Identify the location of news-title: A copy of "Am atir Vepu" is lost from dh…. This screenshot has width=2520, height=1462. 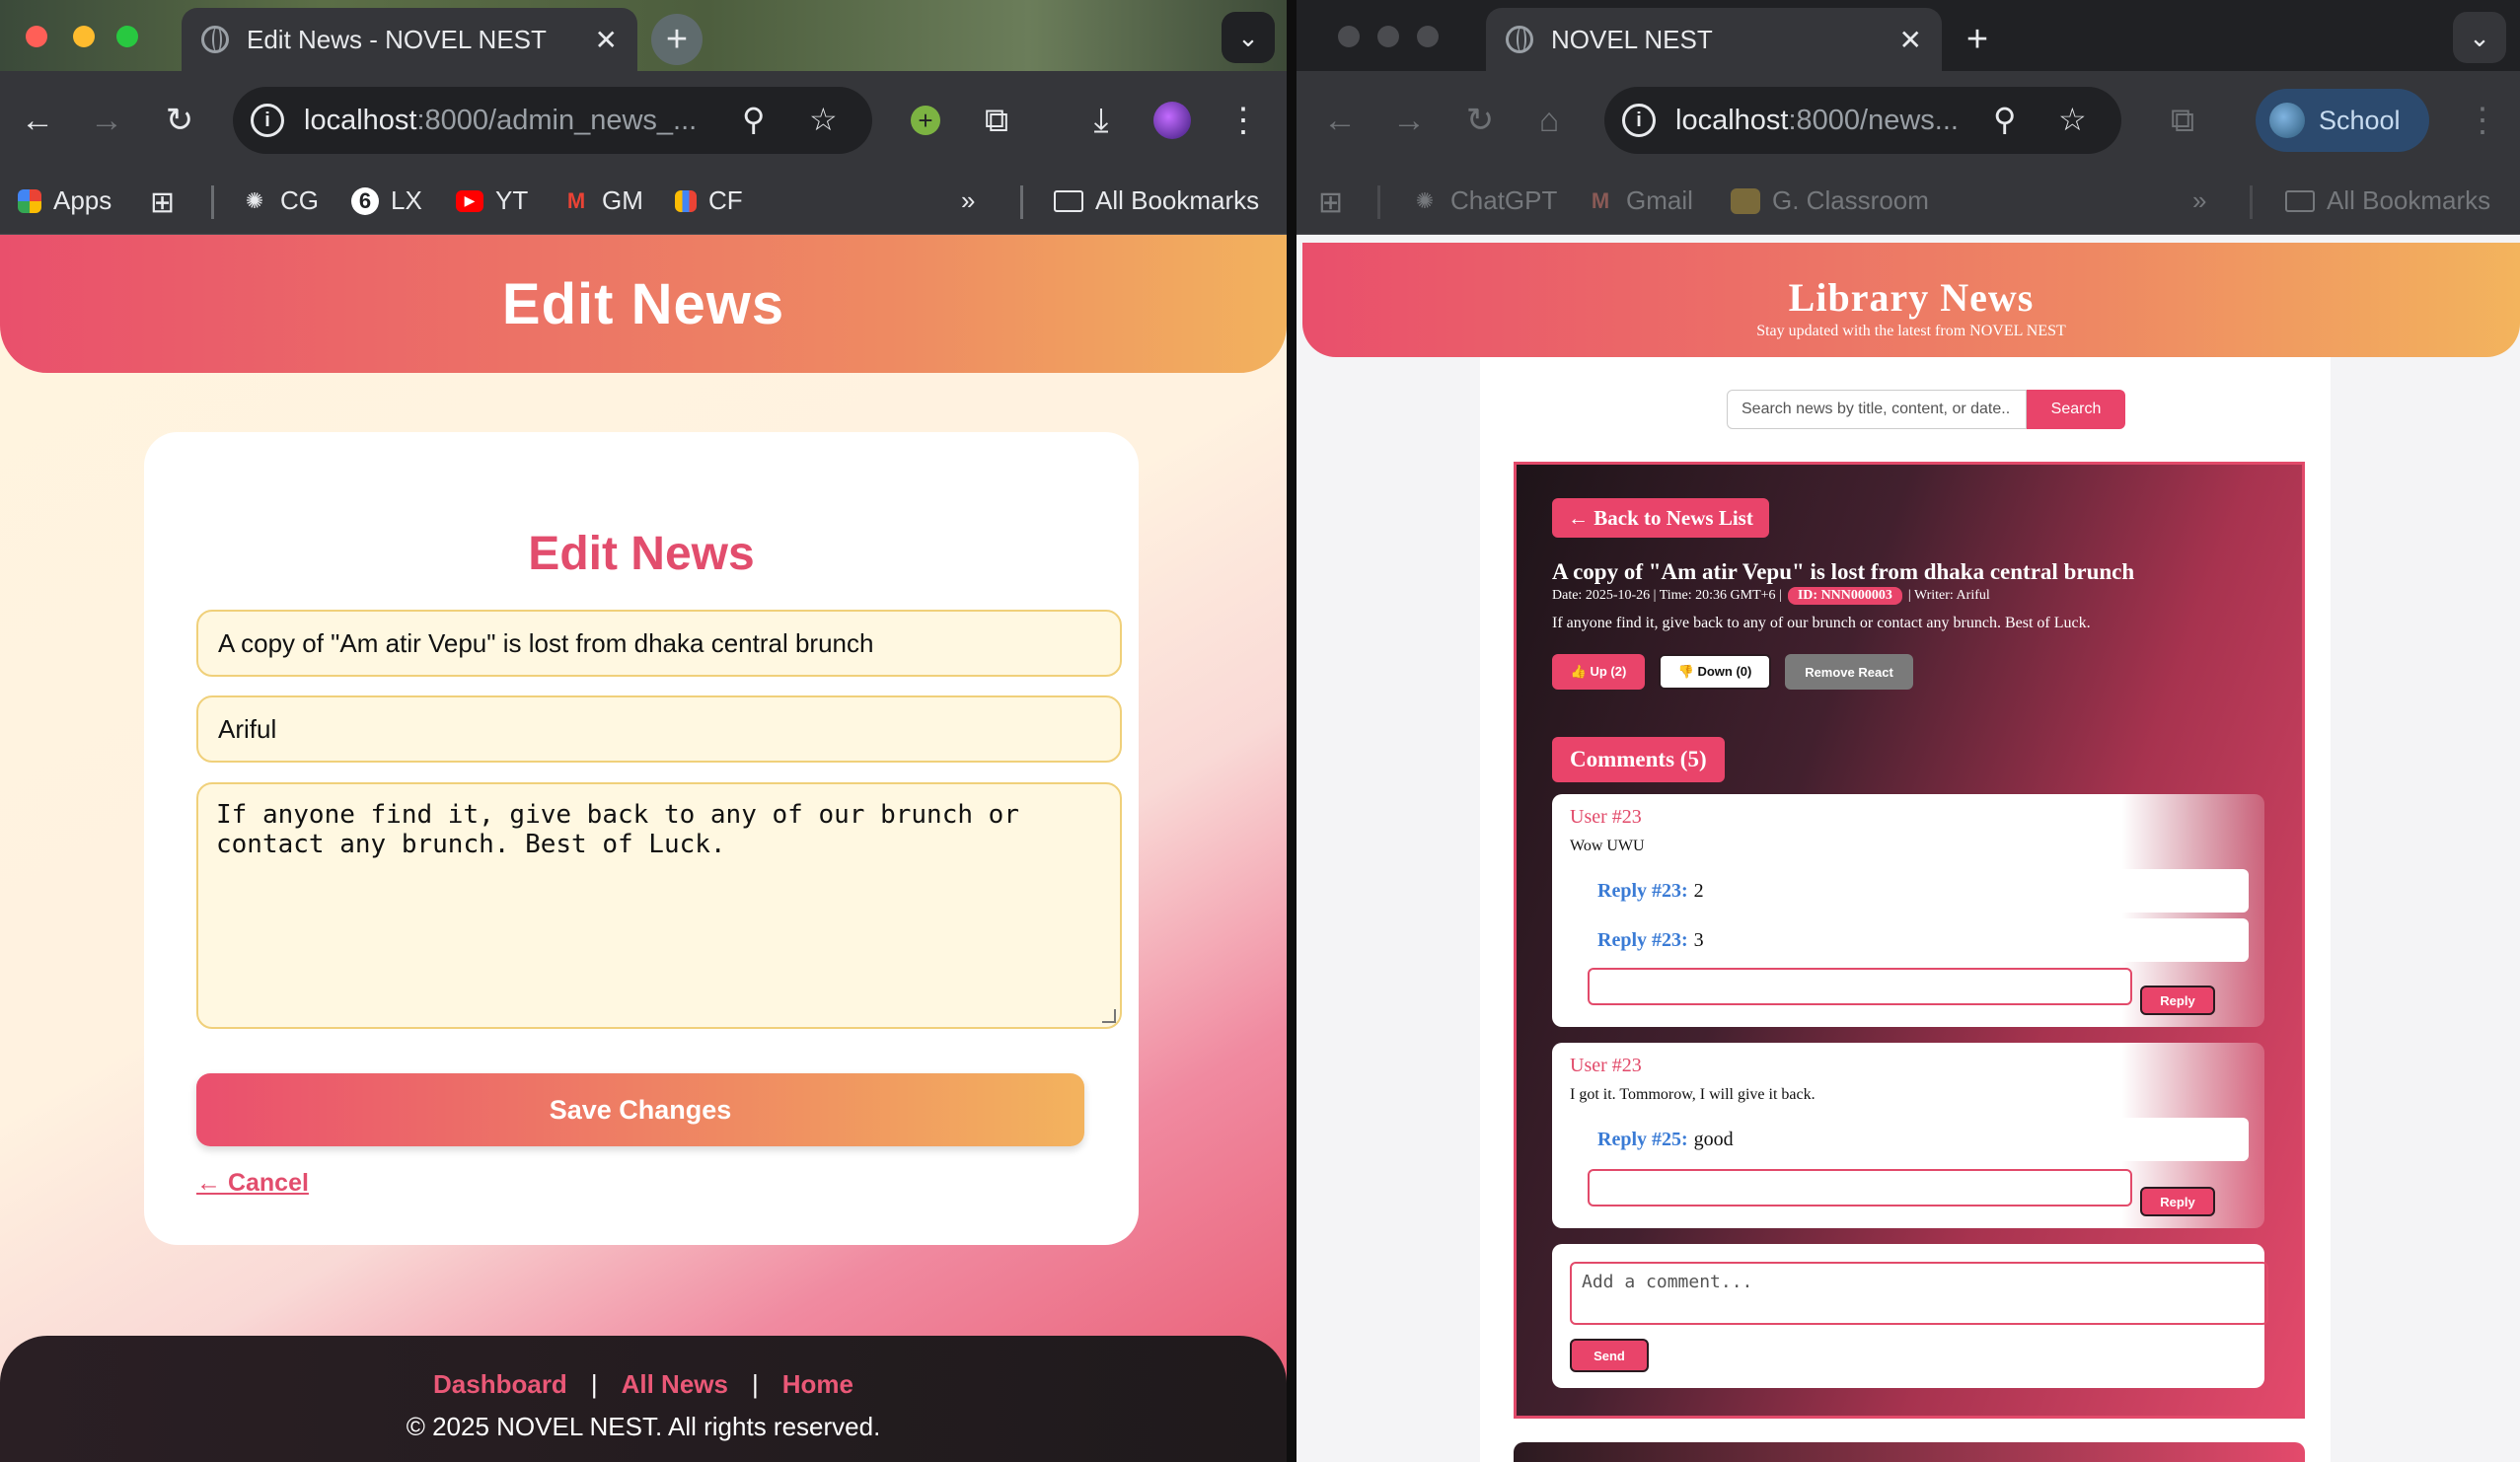
(1843, 571).